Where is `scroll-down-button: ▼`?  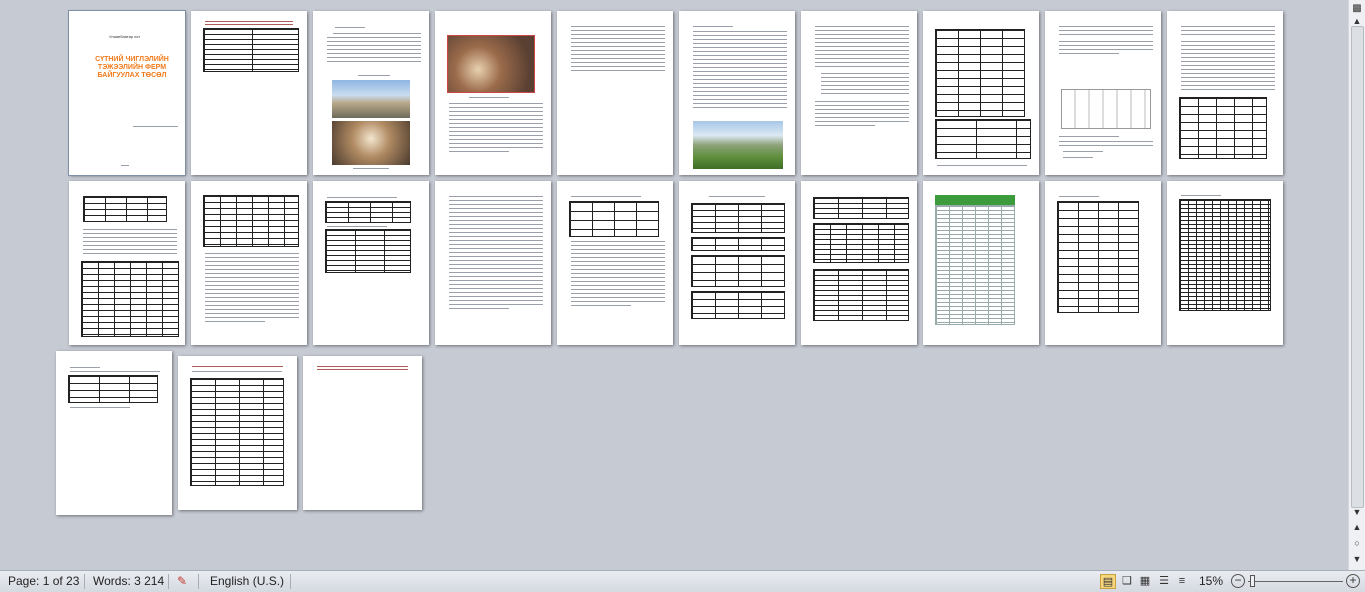 scroll-down-button: ▼ is located at coordinates (1357, 512).